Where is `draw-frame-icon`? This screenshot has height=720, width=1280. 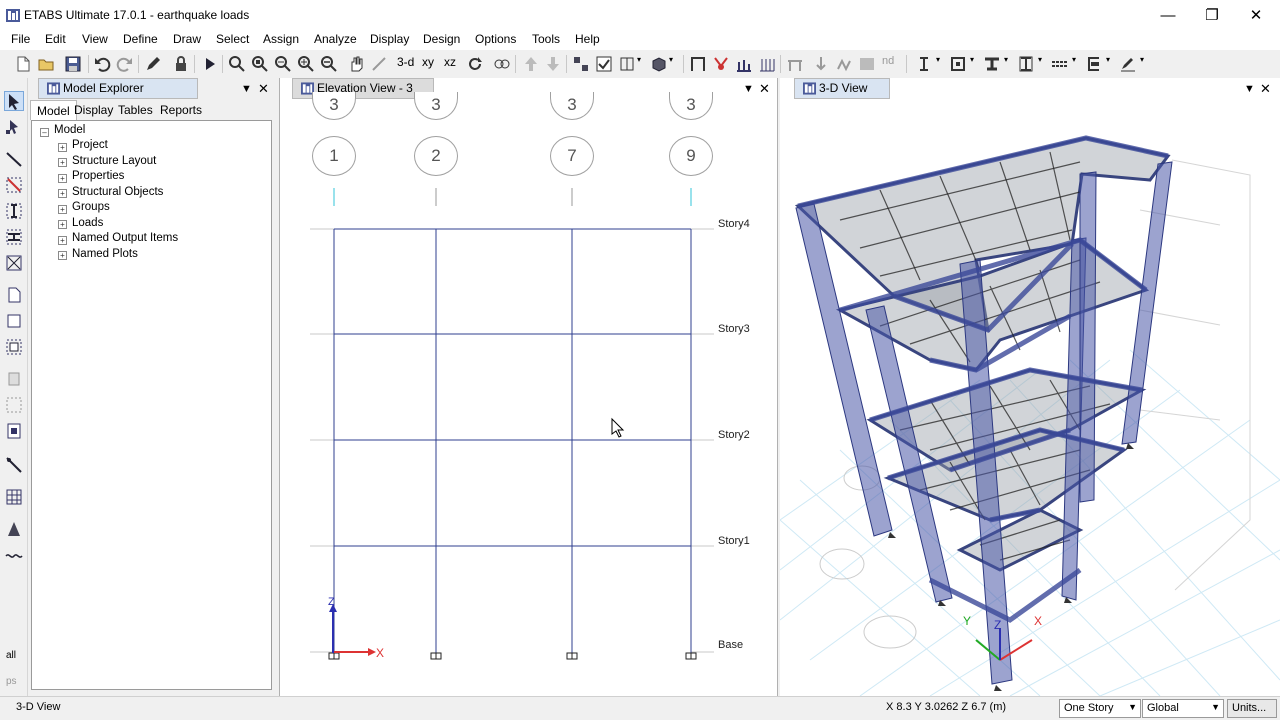 draw-frame-icon is located at coordinates (14, 159).